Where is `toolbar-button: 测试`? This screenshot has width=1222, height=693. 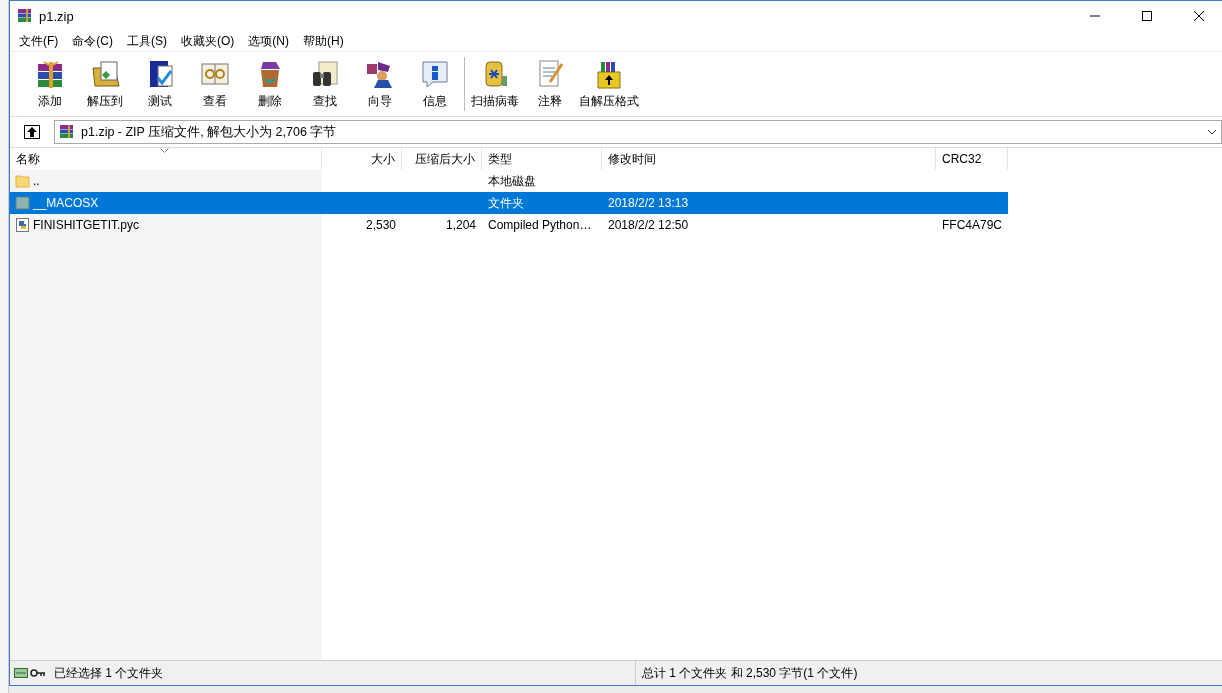
toolbar-button: 测试 is located at coordinates (159, 84).